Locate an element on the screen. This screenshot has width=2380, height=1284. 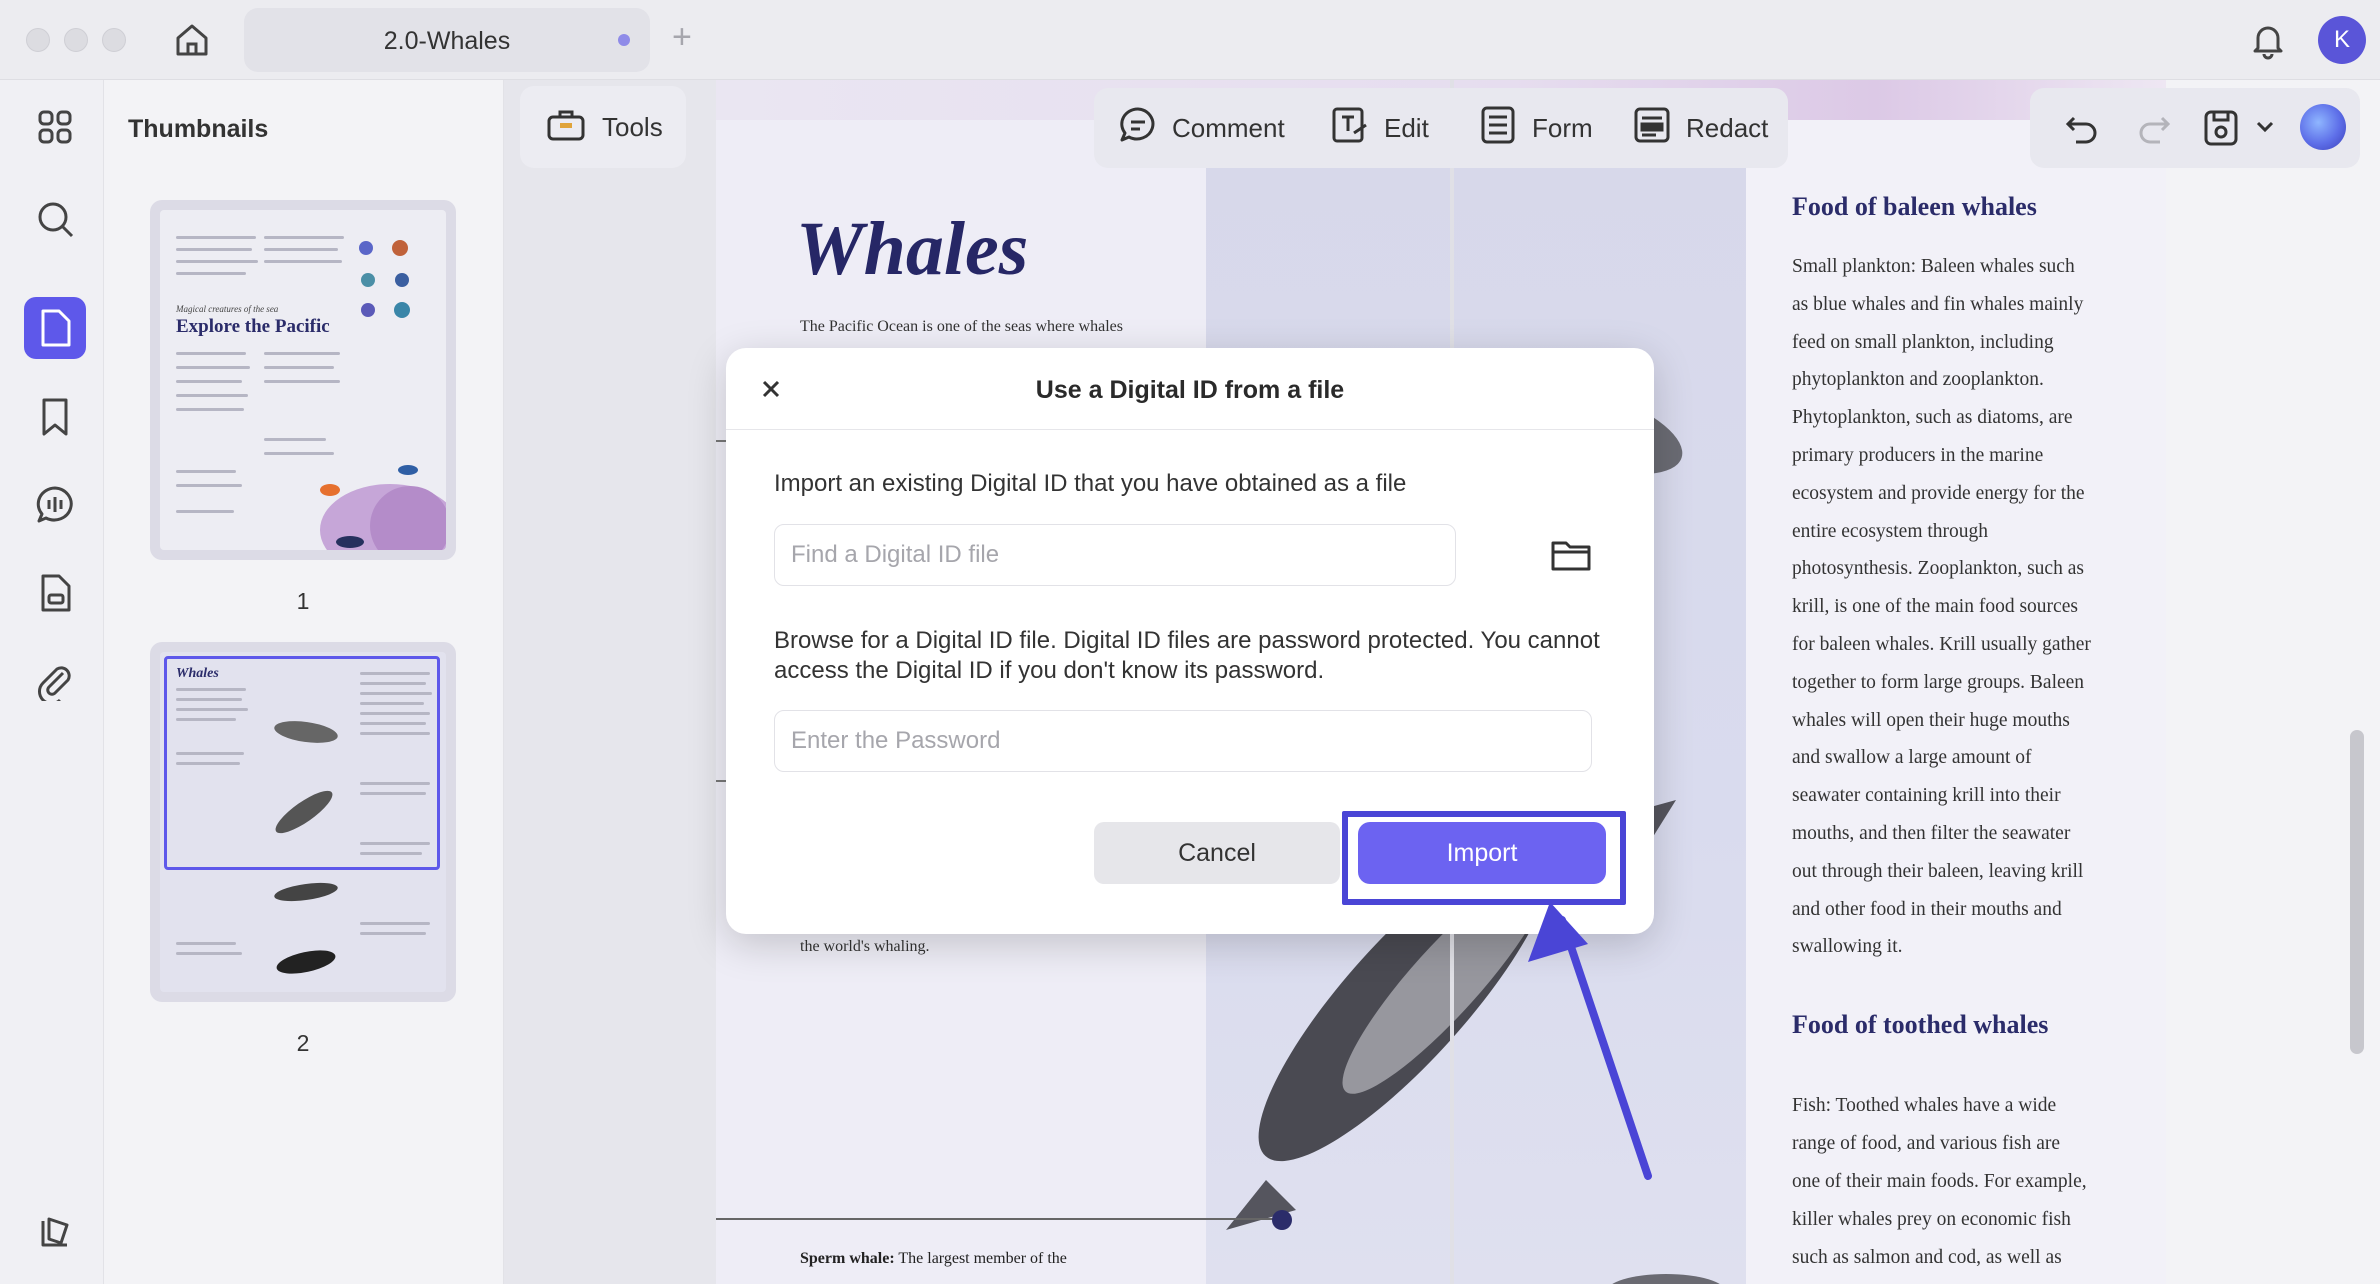
text-line: krill, is one of the main food sources is located at coordinates (1935, 607).